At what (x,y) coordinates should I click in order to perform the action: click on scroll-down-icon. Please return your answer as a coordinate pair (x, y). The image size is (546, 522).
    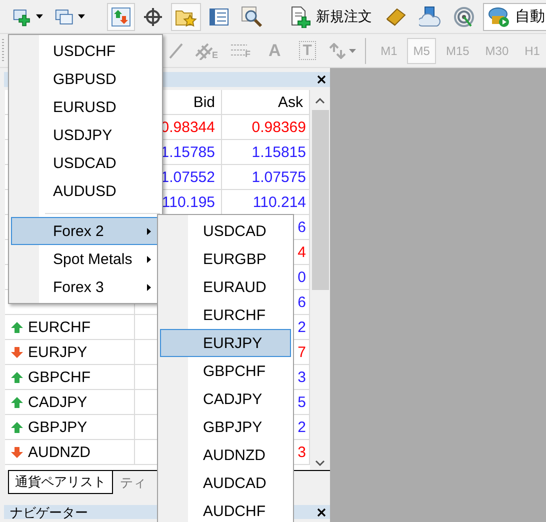
    Looking at the image, I should click on (320, 463).